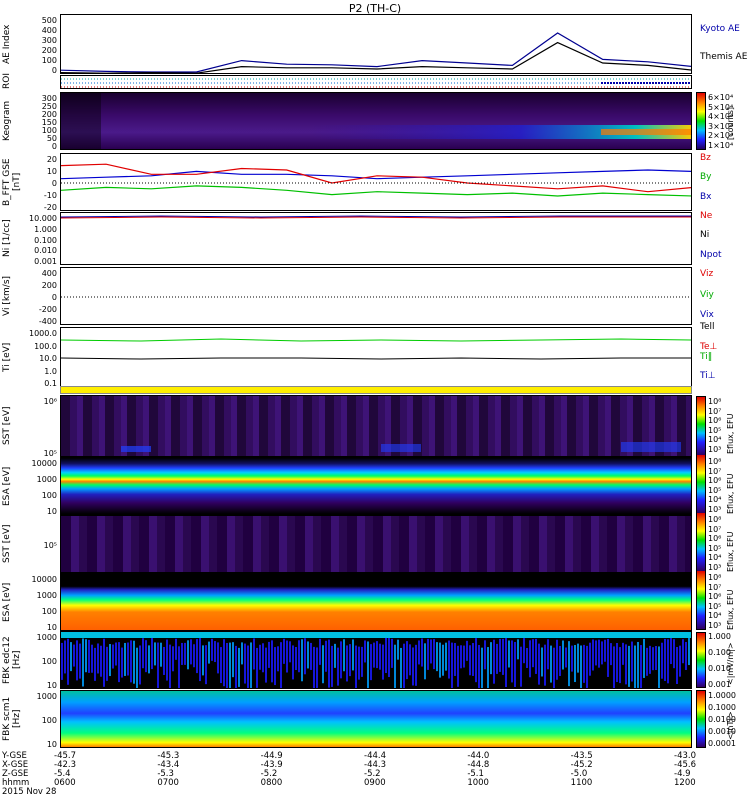  What do you see at coordinates (45, 261) in the screenshot?
I see `ni-tick: 0.001` at bounding box center [45, 261].